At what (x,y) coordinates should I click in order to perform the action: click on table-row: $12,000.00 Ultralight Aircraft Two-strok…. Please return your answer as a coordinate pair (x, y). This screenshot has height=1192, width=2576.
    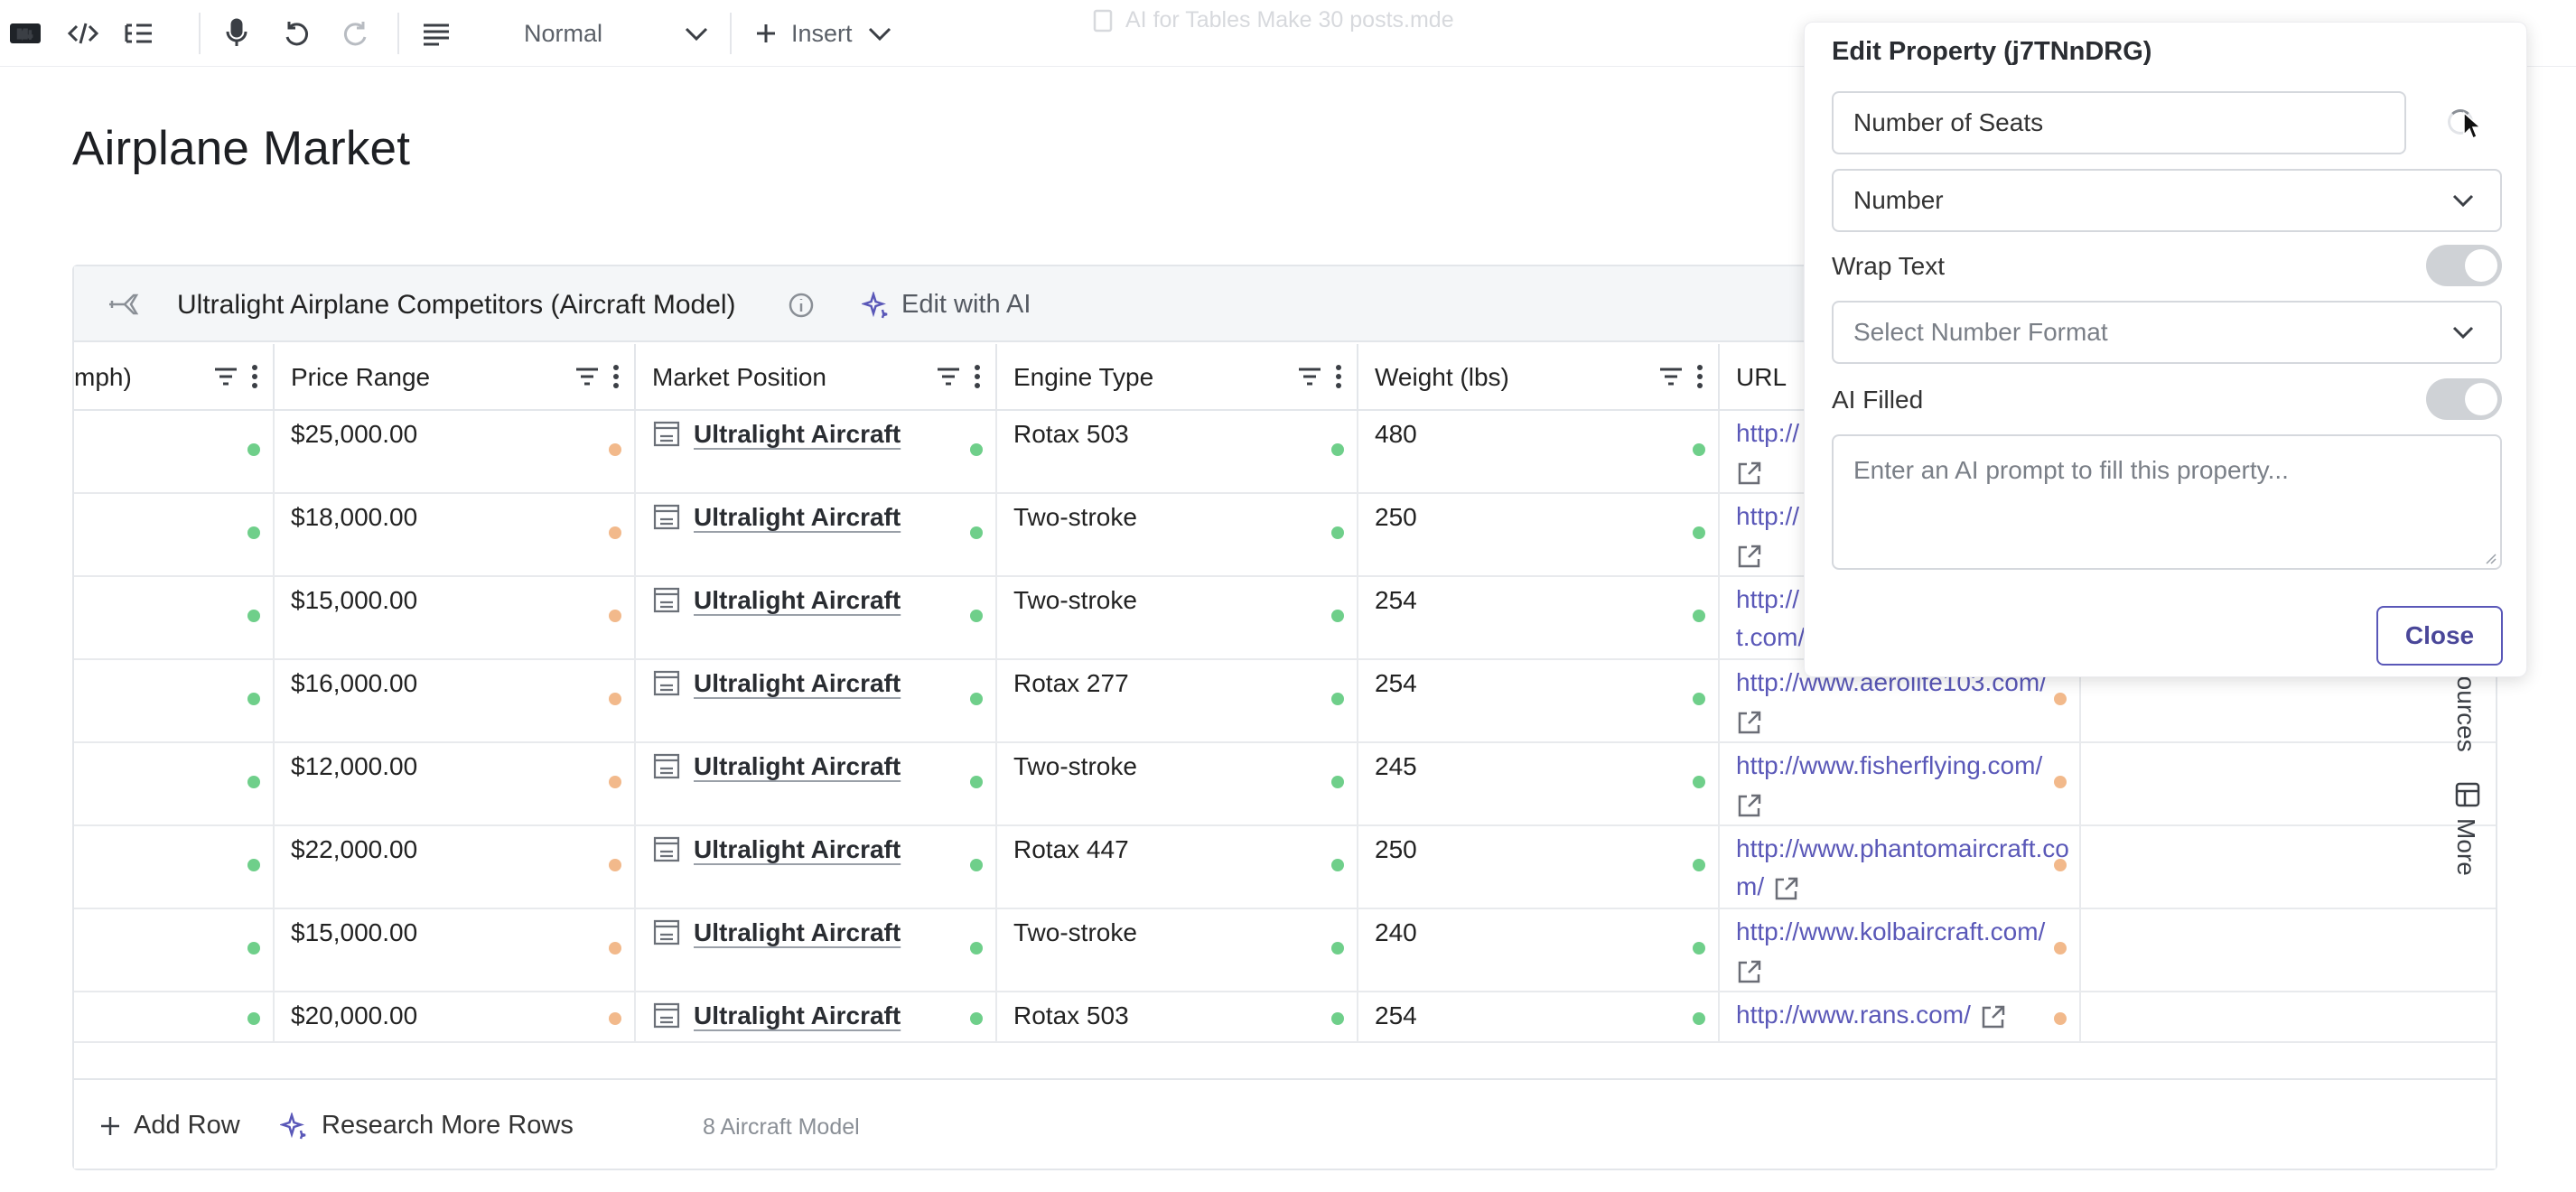
    Looking at the image, I should click on (1285, 785).